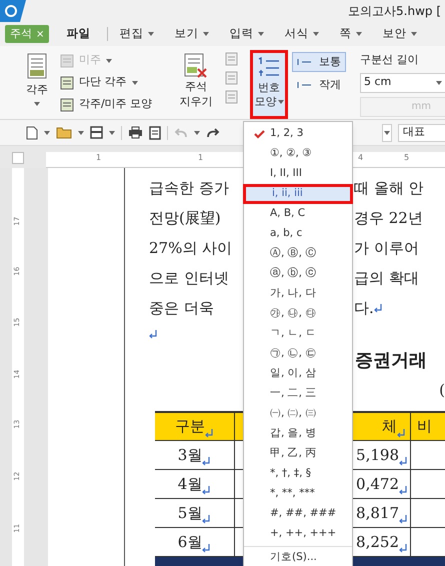 The image size is (445, 566). What do you see at coordinates (195, 484) in the screenshot?
I see `table-cell: 4월` at bounding box center [195, 484].